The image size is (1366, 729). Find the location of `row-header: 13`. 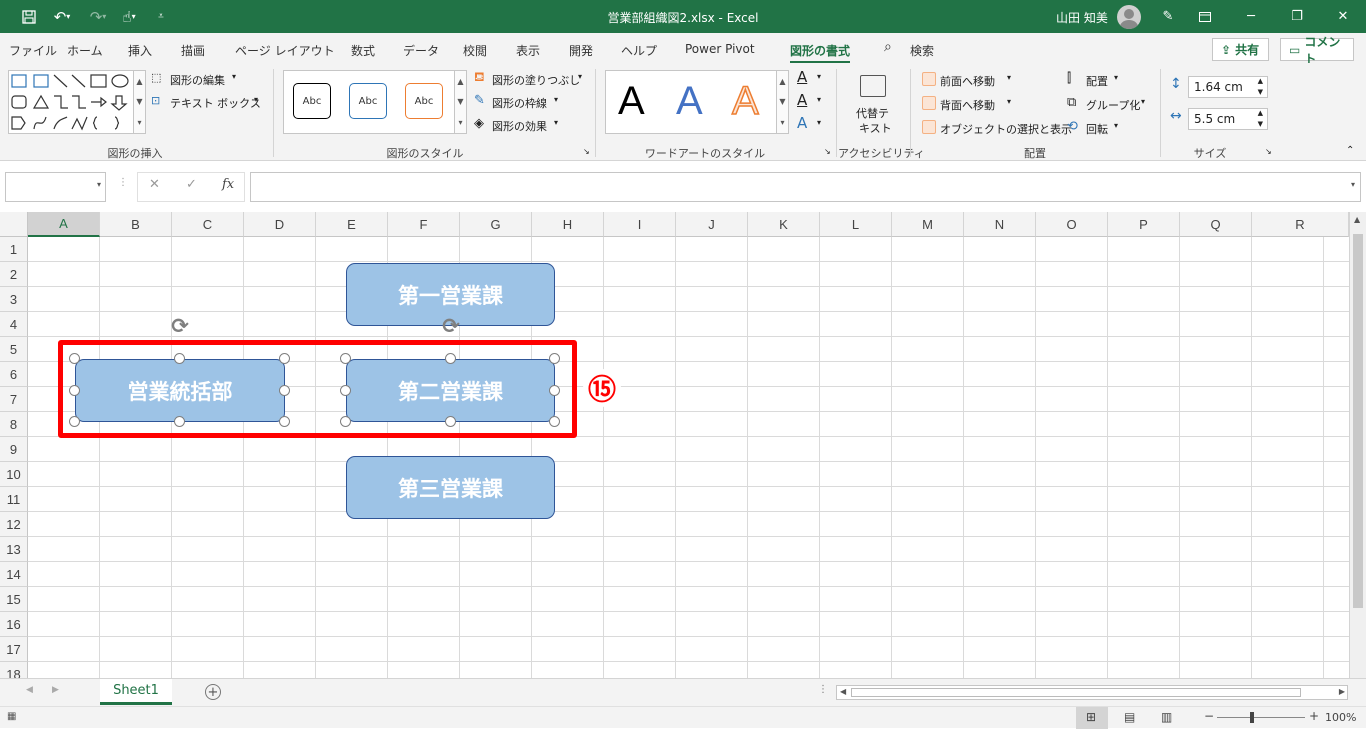

row-header: 13 is located at coordinates (14, 549).